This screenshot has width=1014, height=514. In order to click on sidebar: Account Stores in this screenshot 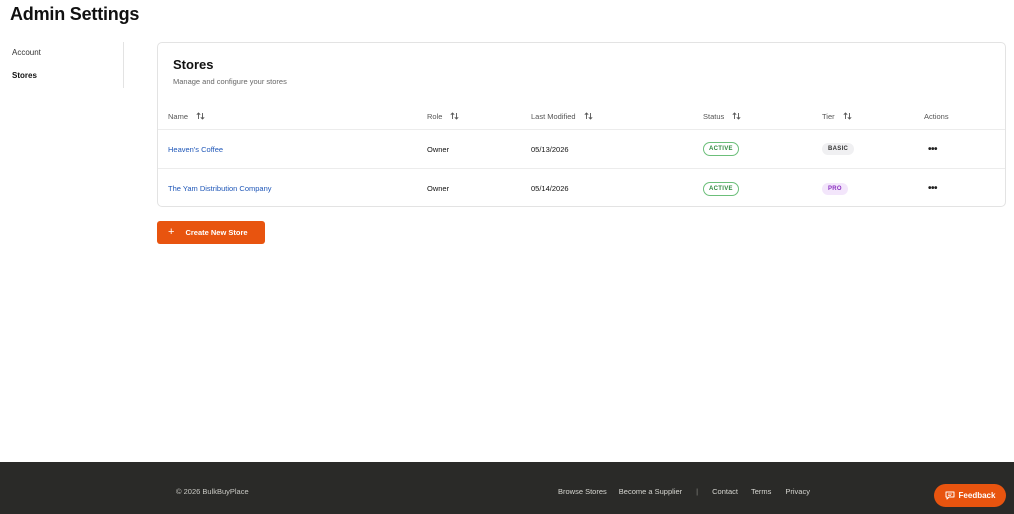, I will do `click(68, 65)`.